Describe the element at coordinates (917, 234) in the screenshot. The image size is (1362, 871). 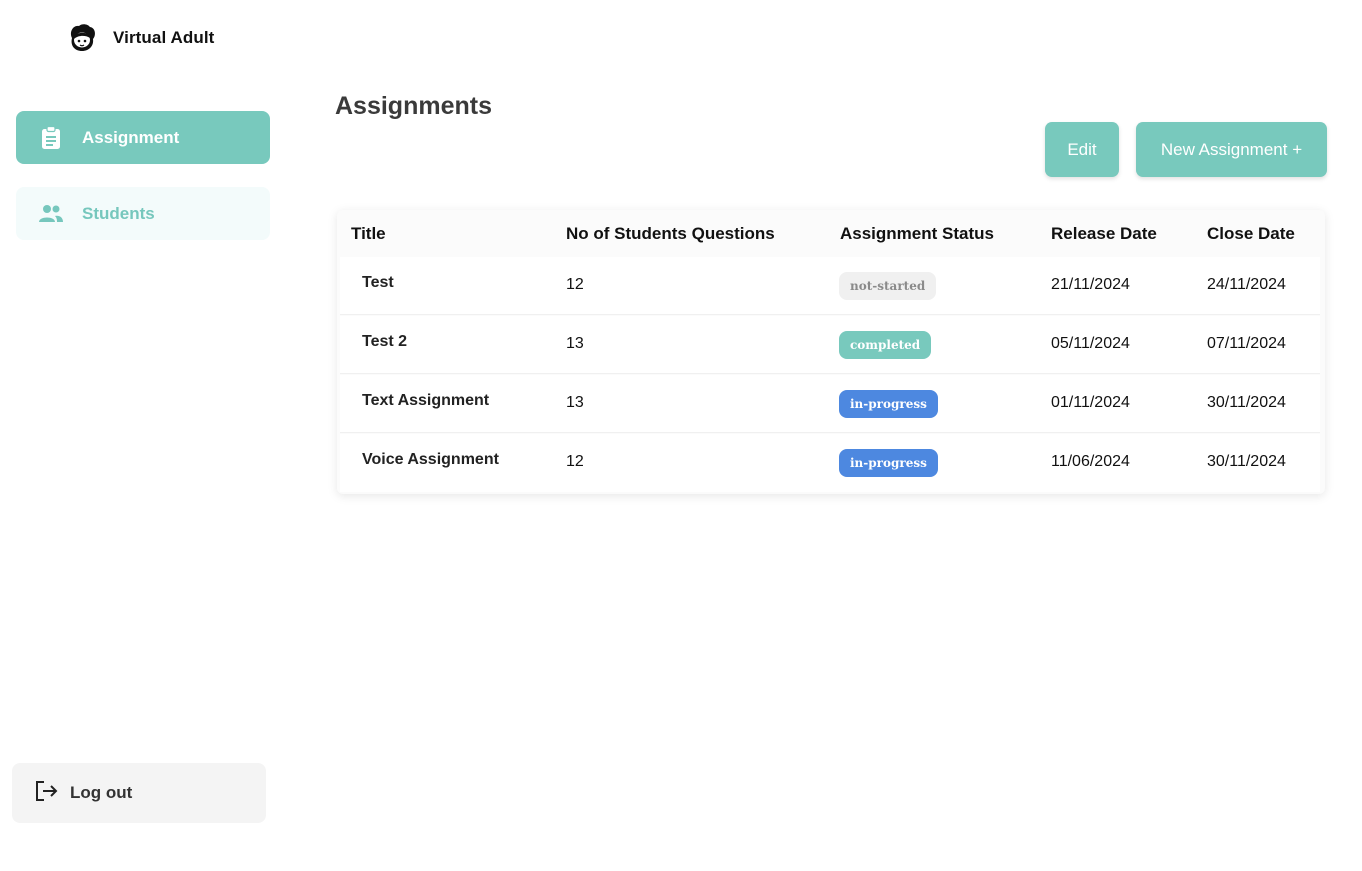
I see `column-header-status: Assignment Status` at that location.